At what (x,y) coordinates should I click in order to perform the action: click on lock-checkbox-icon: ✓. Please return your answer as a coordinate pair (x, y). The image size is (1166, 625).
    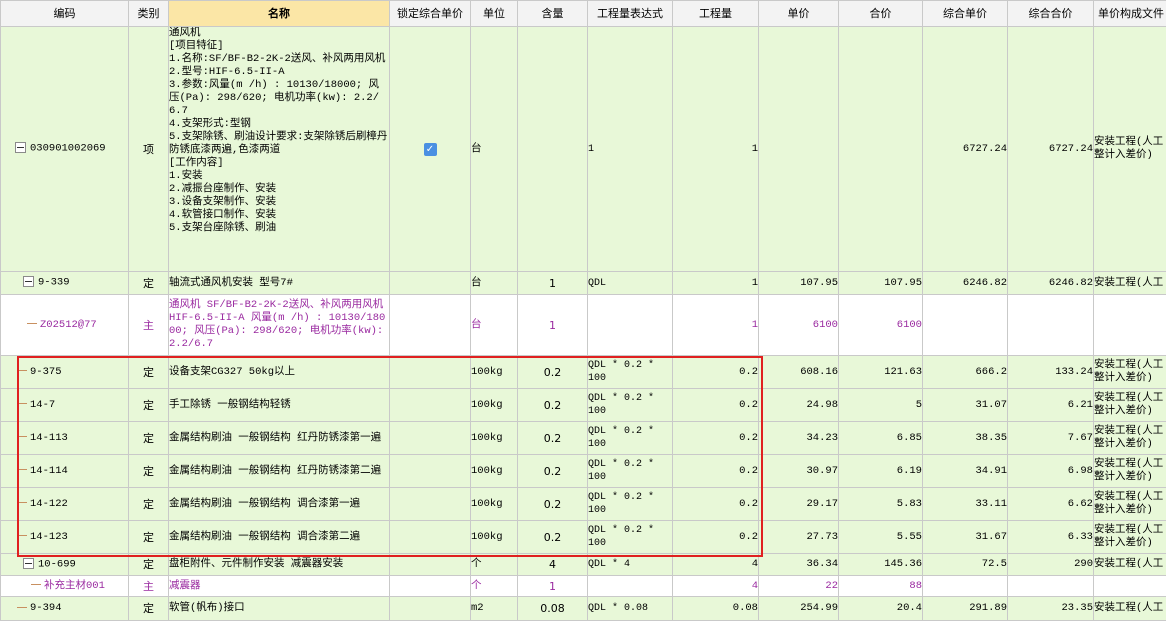
    Looking at the image, I should click on (430, 149).